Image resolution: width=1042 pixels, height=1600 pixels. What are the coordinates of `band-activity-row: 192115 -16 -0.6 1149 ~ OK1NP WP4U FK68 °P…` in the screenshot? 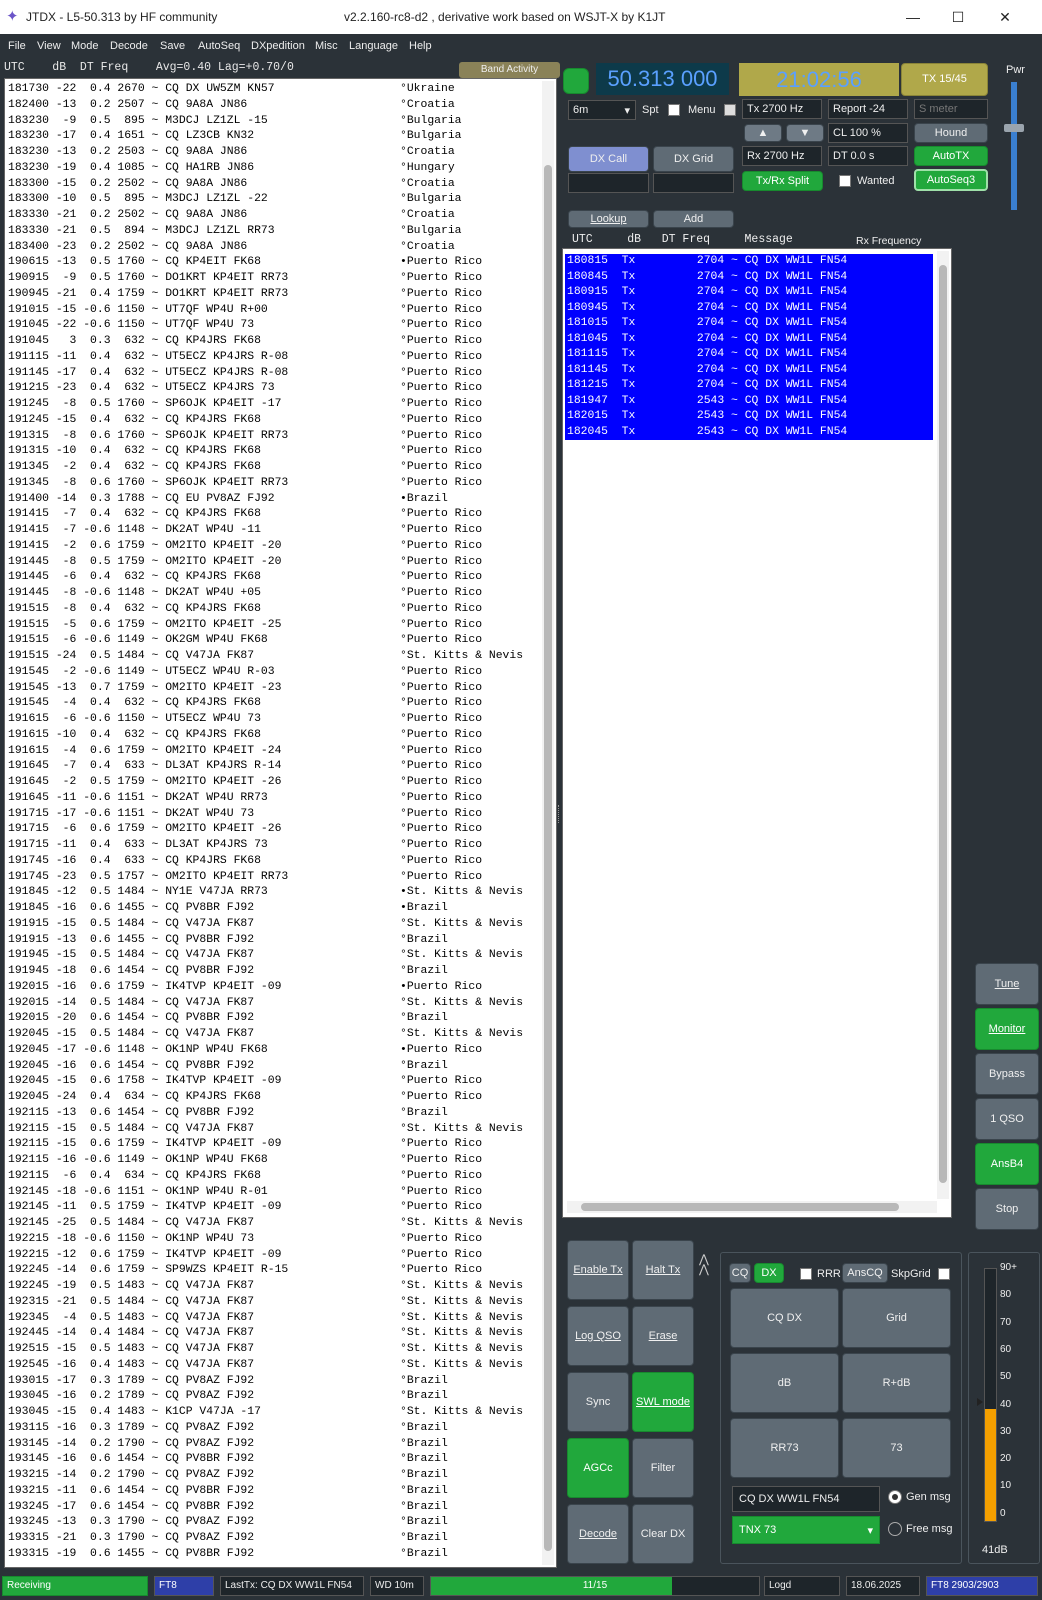 It's located at (273, 1161).